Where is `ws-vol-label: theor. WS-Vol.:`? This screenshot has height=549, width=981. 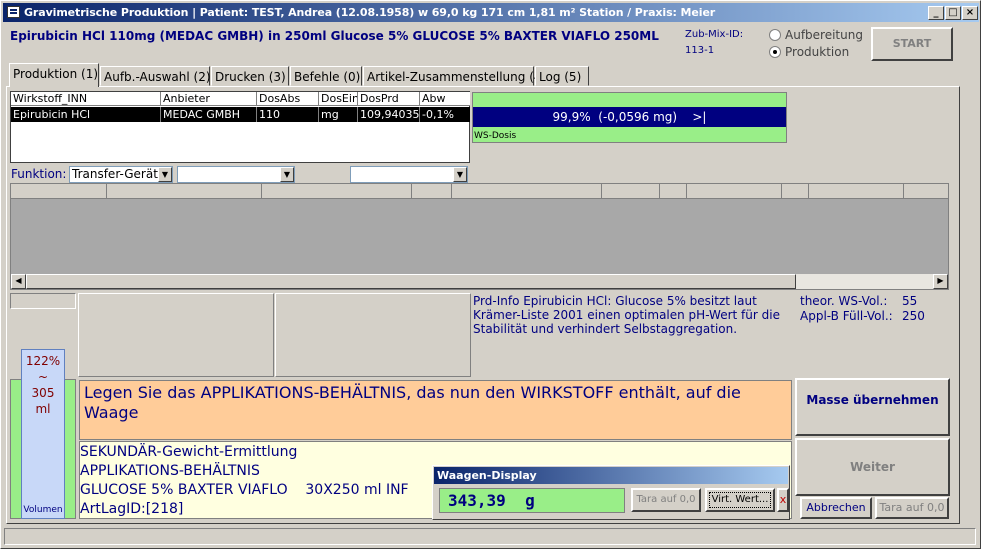
ws-vol-label: theor. WS-Vol.: is located at coordinates (844, 301).